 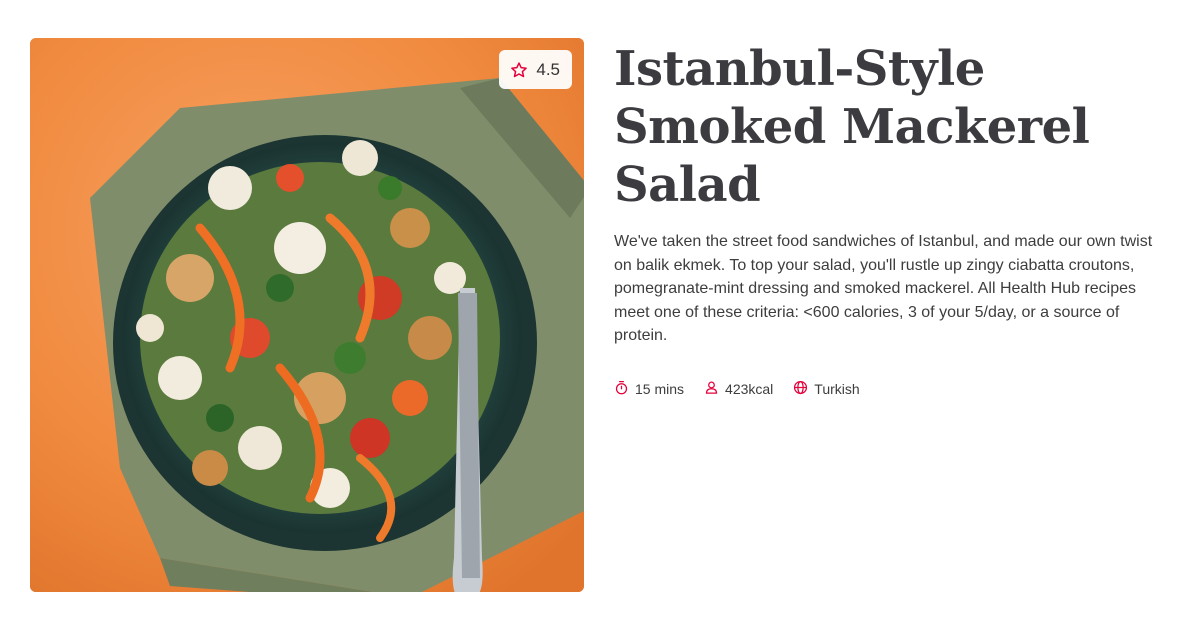 I want to click on rating-badge: 4.5, so click(x=535, y=69).